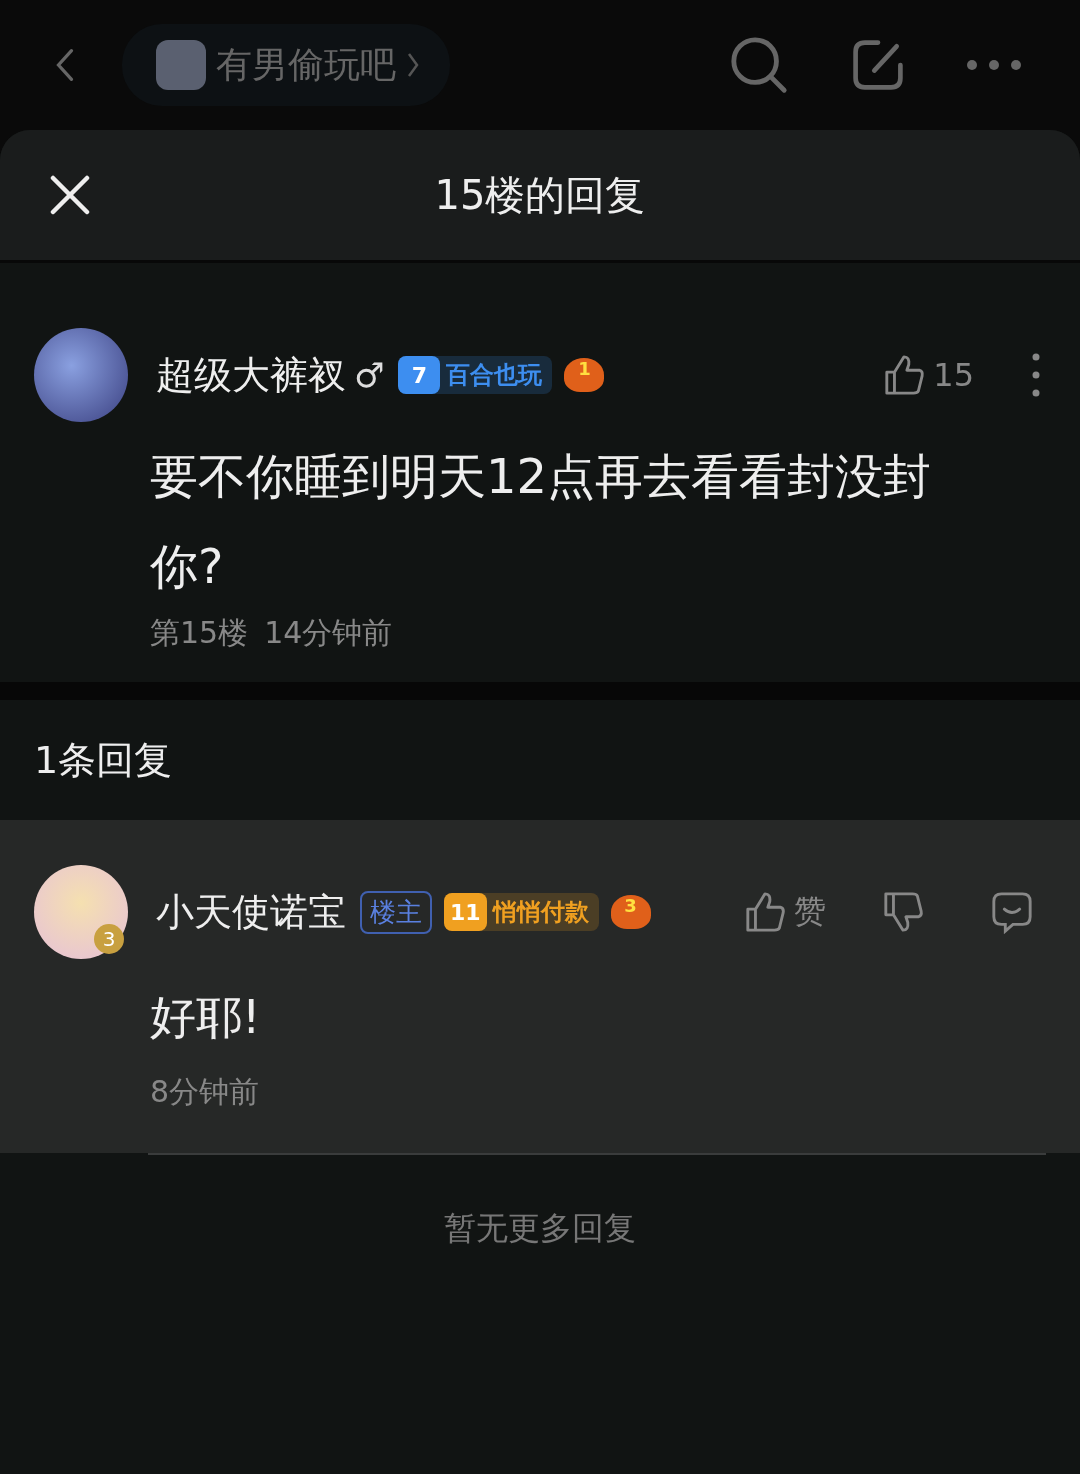 The width and height of the screenshot is (1080, 1474). What do you see at coordinates (540, 195) in the screenshot?
I see `sheet-title: 15楼的回复` at bounding box center [540, 195].